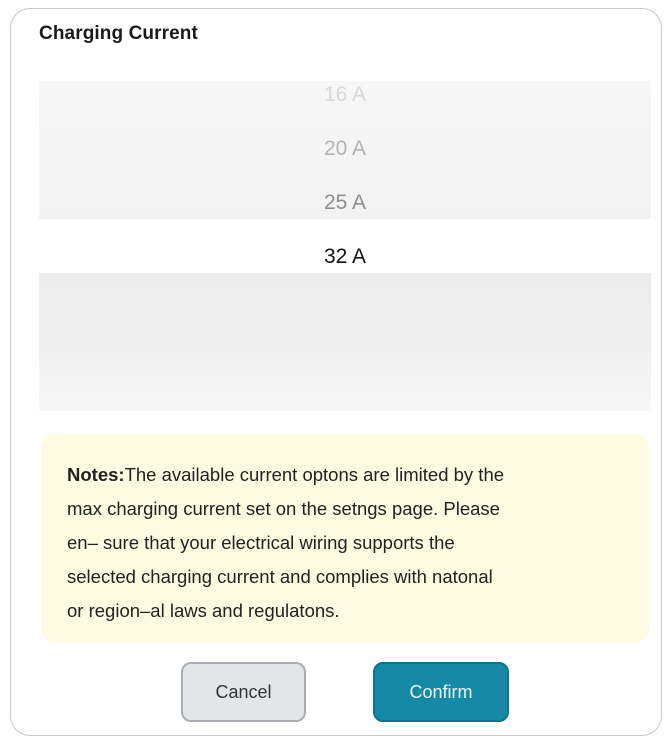 Image resolution: width=670 pixels, height=745 pixels. I want to click on cancel-button: Cancel, so click(243, 692).